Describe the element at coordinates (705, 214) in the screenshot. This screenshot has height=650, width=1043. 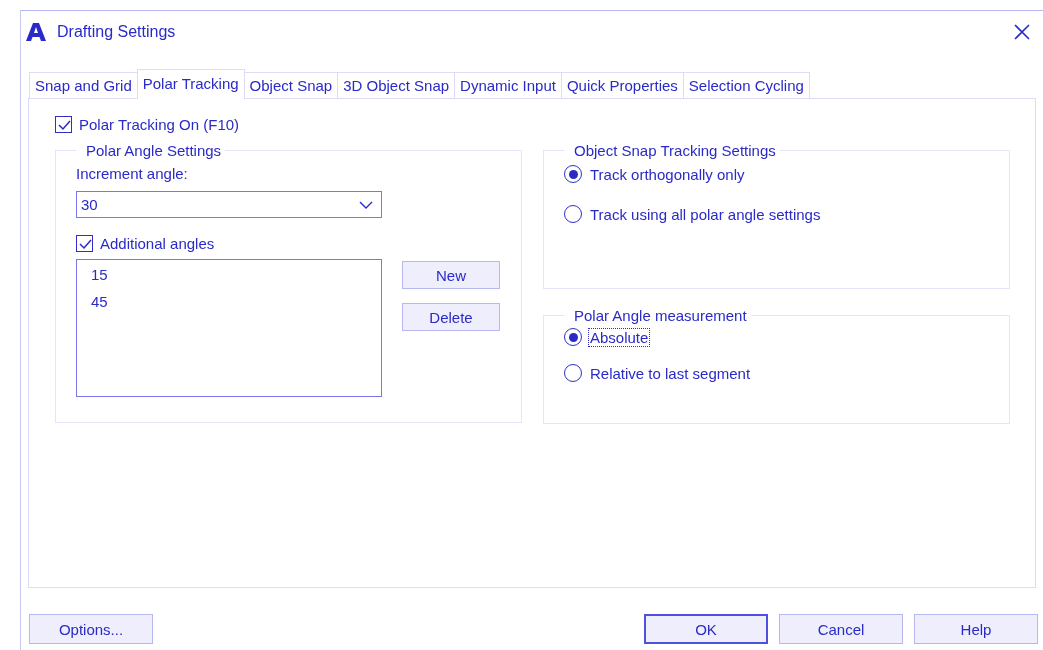
I see `radio-label: Track using all polar angle settings` at that location.